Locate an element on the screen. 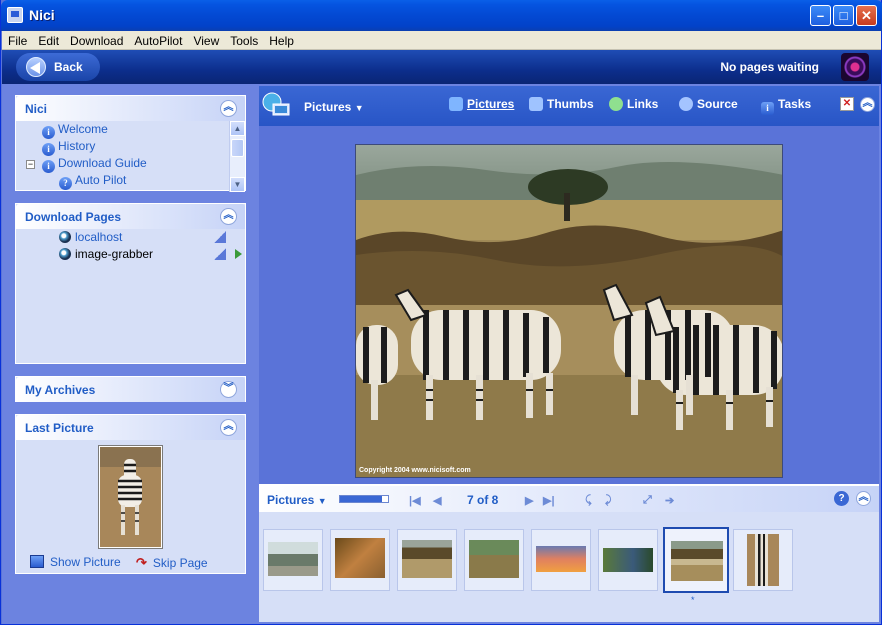  scroll-up-button: ▲ is located at coordinates (237, 128).